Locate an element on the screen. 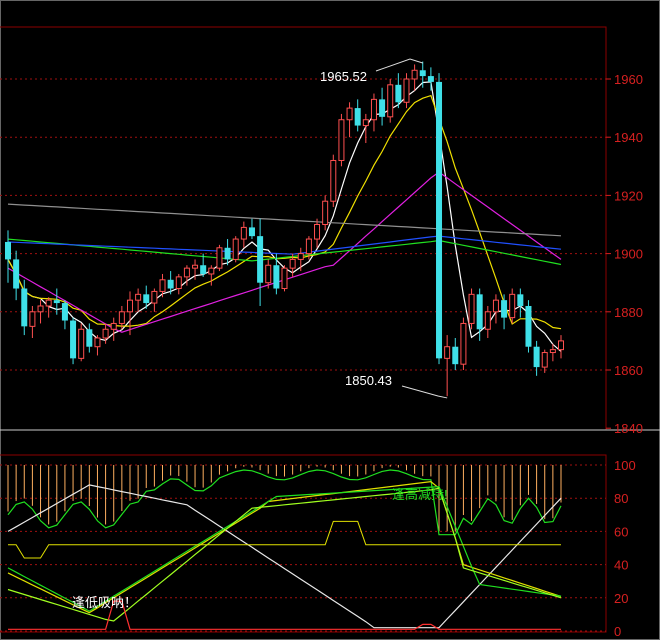 This screenshot has width=660, height=640. osc-tick-label: 80 is located at coordinates (621, 498).